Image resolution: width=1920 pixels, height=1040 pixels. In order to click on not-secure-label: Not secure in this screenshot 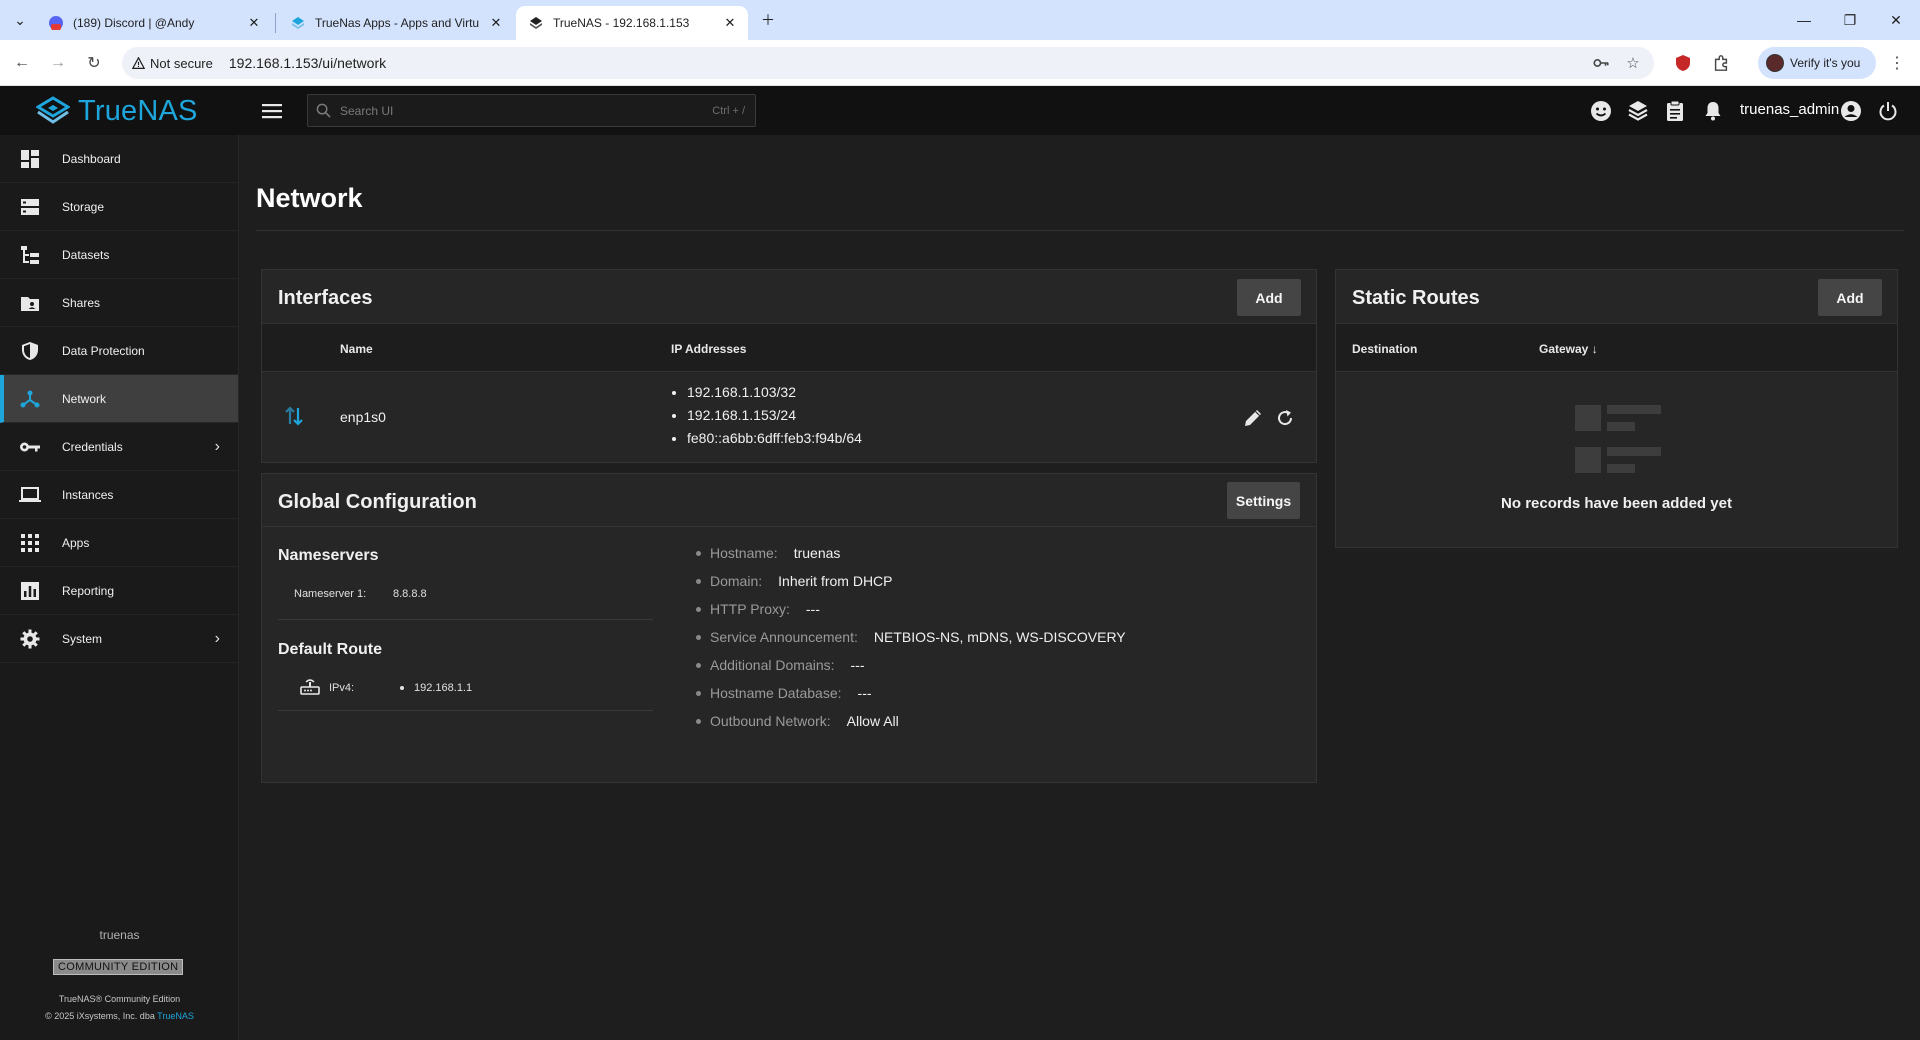, I will do `click(181, 63)`.